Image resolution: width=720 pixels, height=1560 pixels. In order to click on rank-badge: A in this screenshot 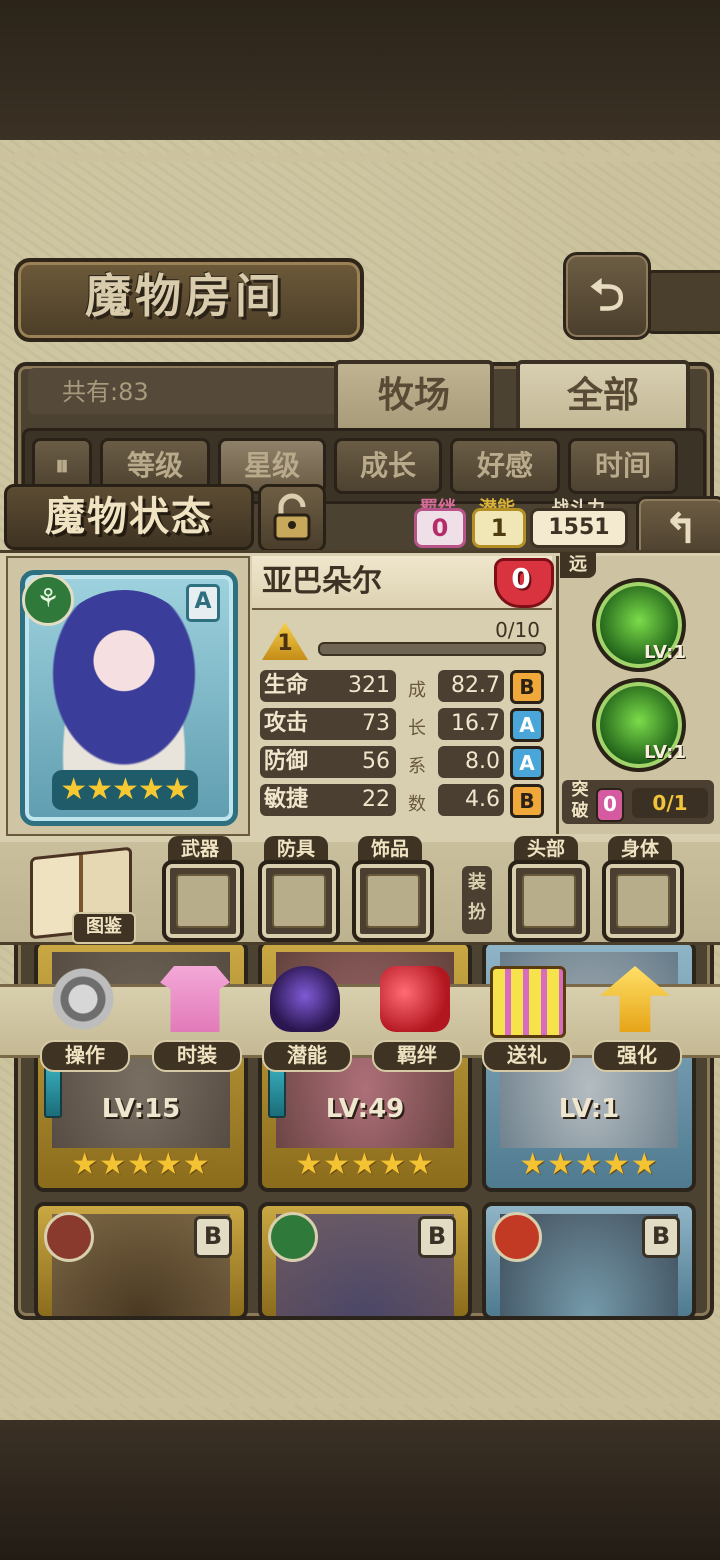, I will do `click(203, 603)`.